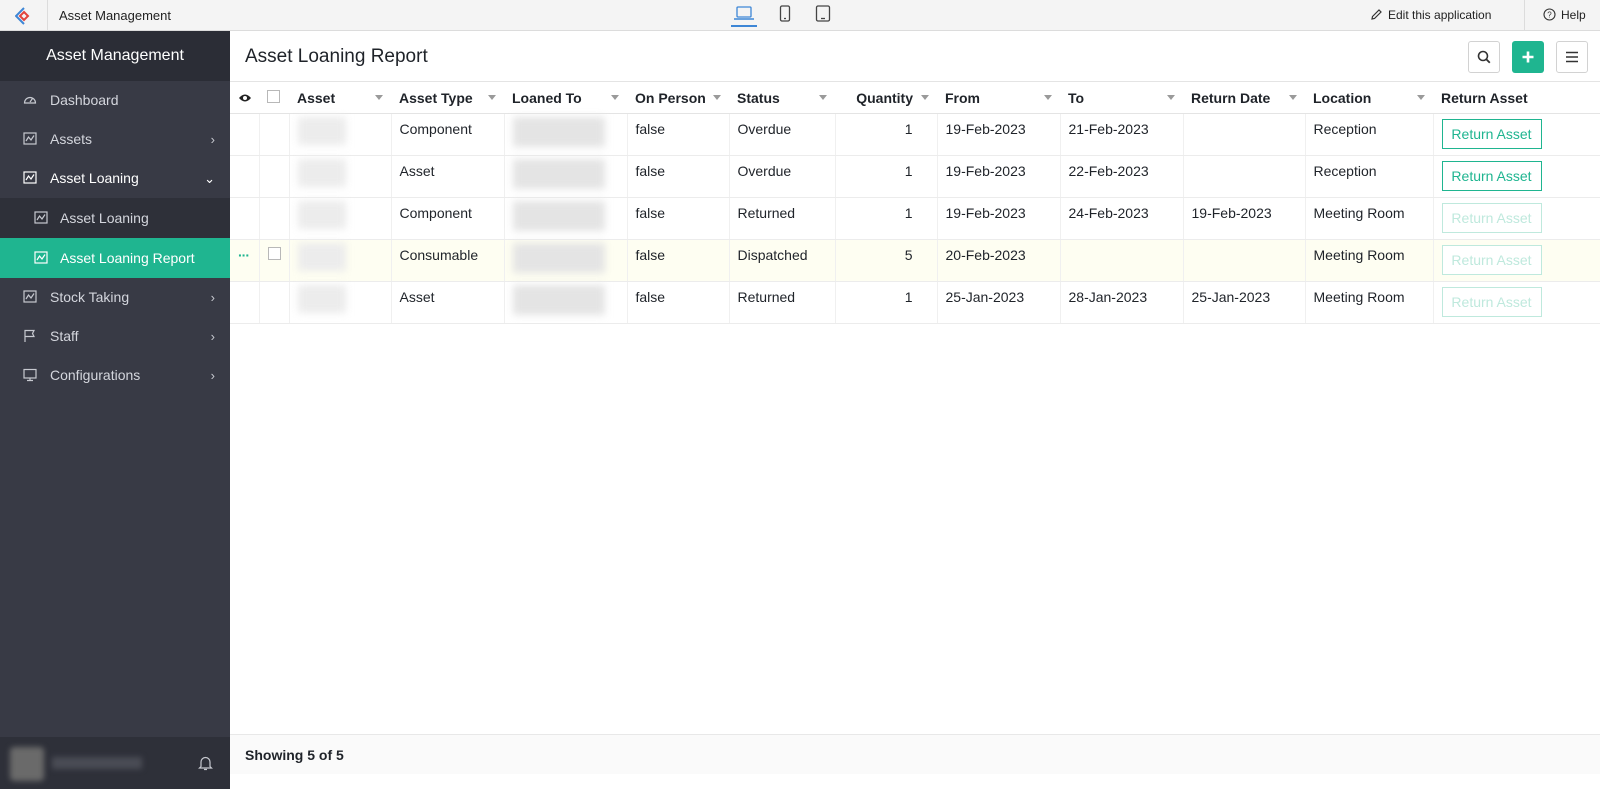 The image size is (1600, 789). What do you see at coordinates (115, 218) in the screenshot?
I see `sidebar-subitem-asset-loaning: Asset Loaning` at bounding box center [115, 218].